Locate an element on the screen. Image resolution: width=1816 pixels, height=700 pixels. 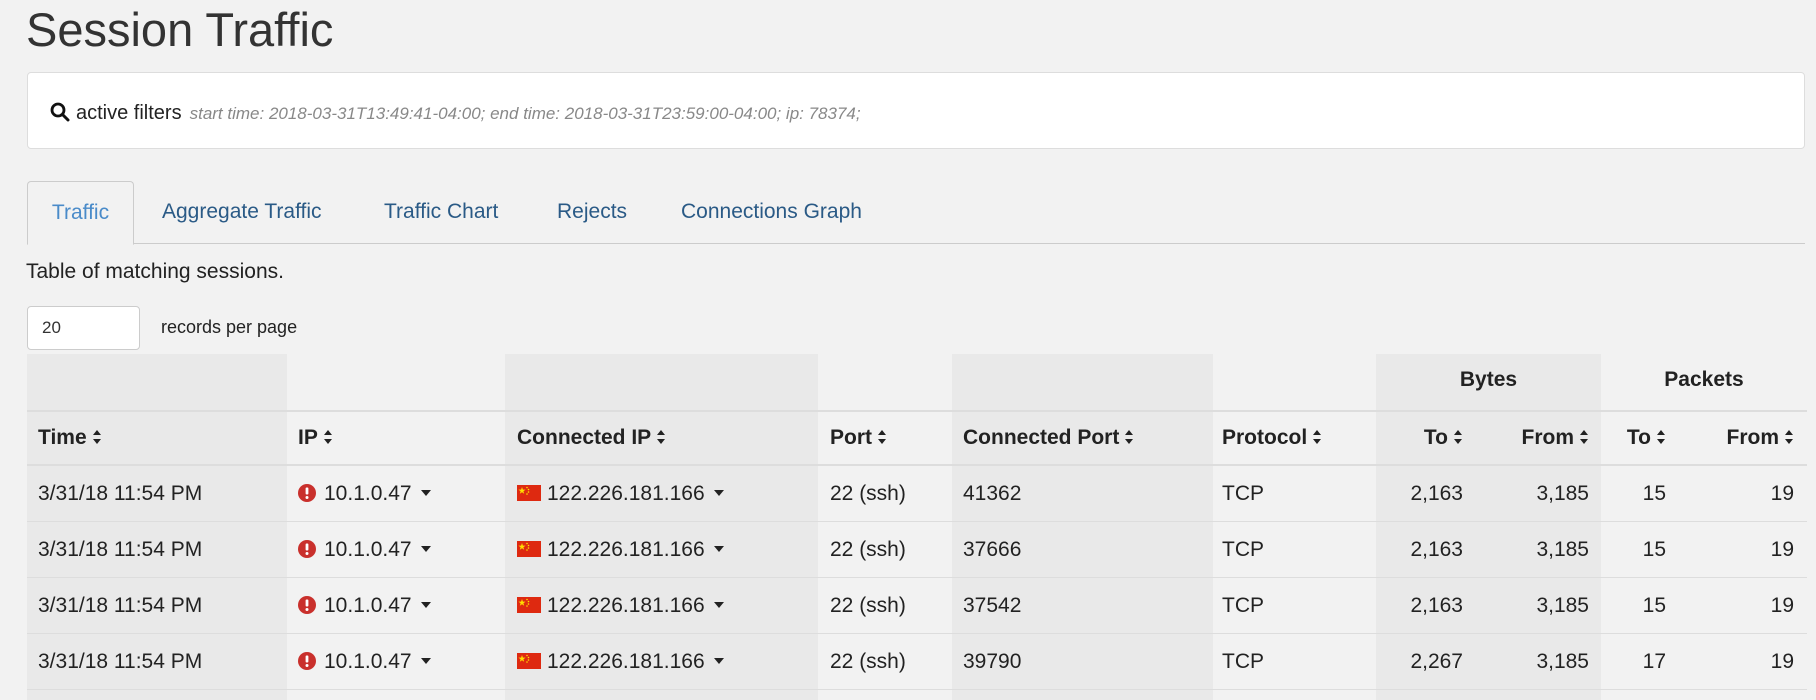
column-header-port: Port is located at coordinates (858, 438).